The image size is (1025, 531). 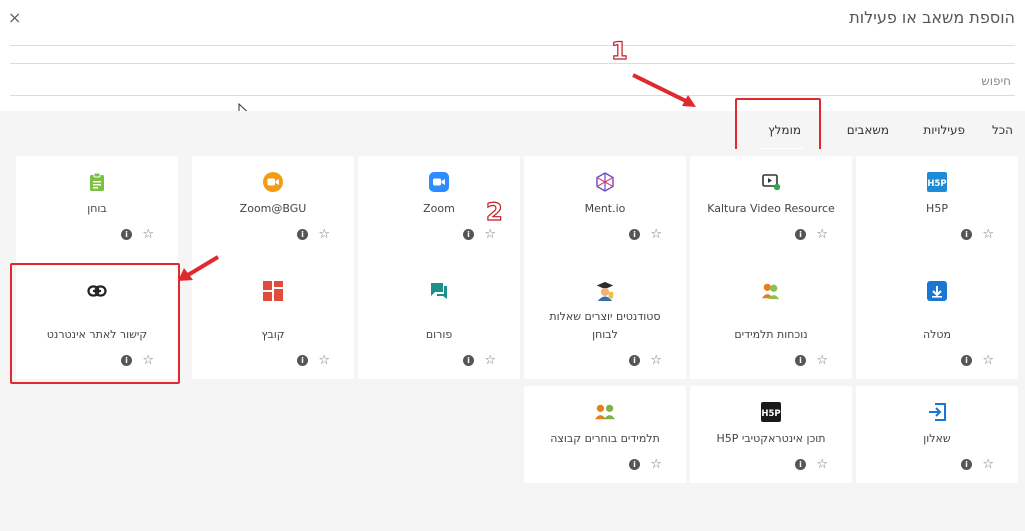 I want to click on search-top-border, so click(x=512, y=63).